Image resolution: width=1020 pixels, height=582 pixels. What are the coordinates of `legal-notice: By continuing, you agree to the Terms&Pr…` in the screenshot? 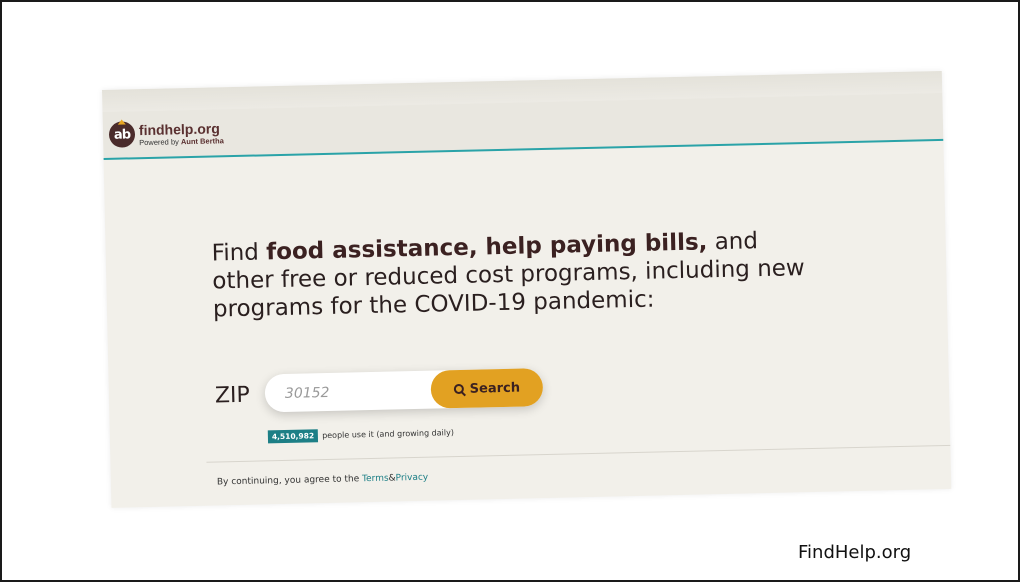 It's located at (323, 480).